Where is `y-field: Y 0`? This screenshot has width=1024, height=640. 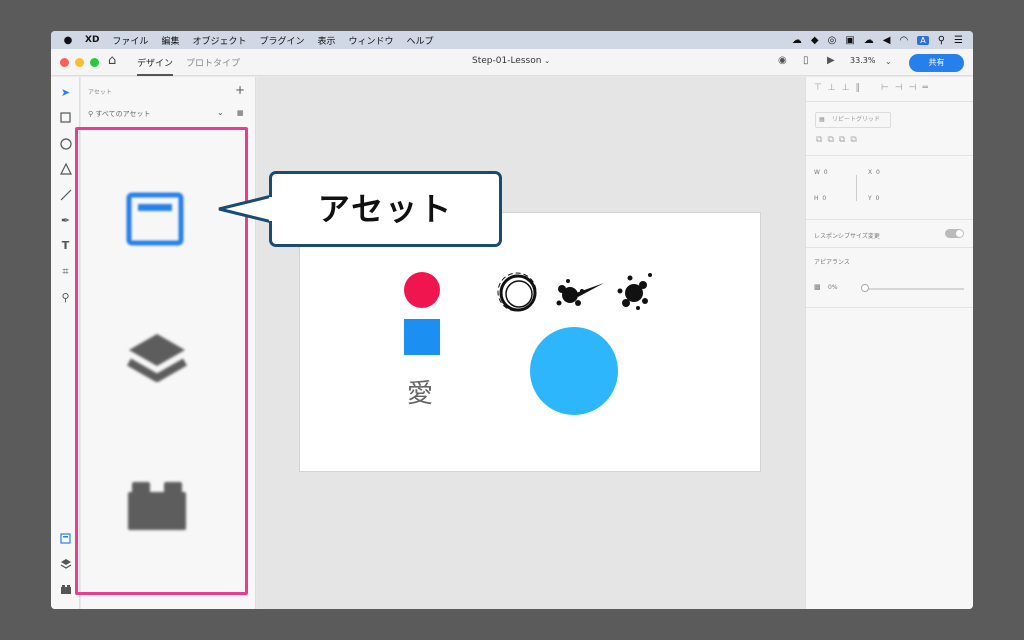
y-field: Y 0 is located at coordinates (873, 198).